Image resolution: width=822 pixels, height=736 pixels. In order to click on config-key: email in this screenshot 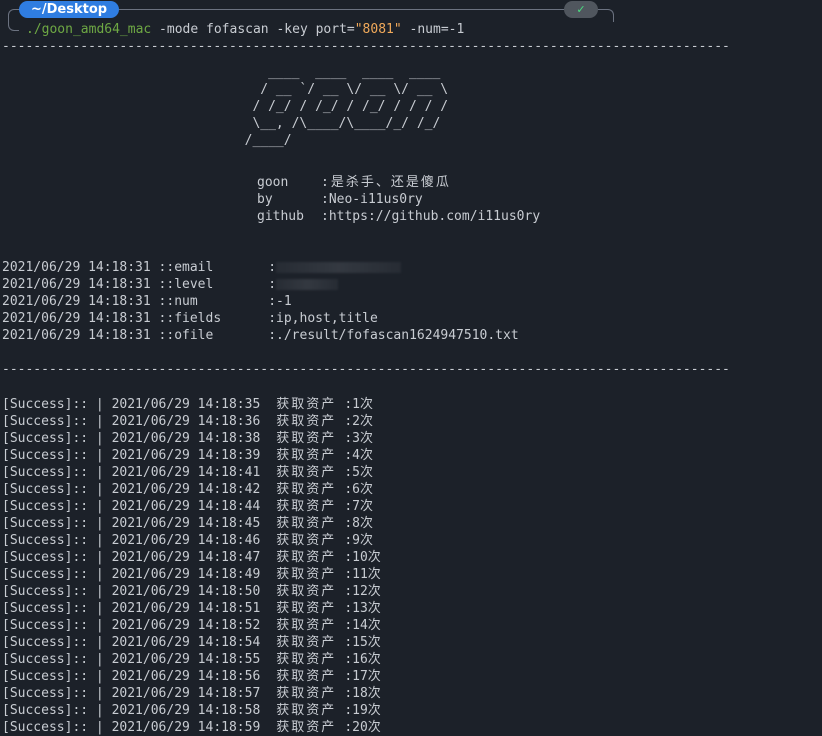, I will do `click(194, 267)`.